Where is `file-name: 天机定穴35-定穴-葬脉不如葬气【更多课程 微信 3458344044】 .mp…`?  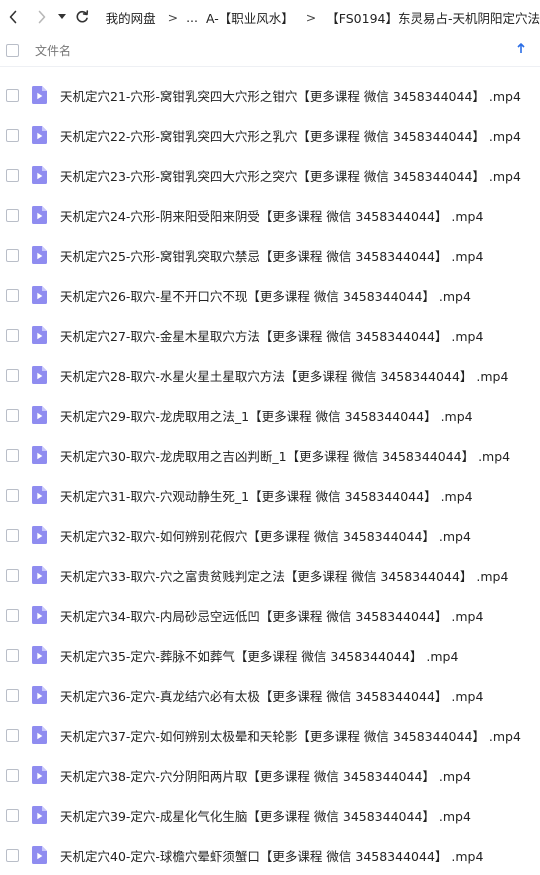 file-name: 天机定穴35-定穴-葬脉不如葬气【更多课程 微信 3458344044】 .mp… is located at coordinates (259, 655).